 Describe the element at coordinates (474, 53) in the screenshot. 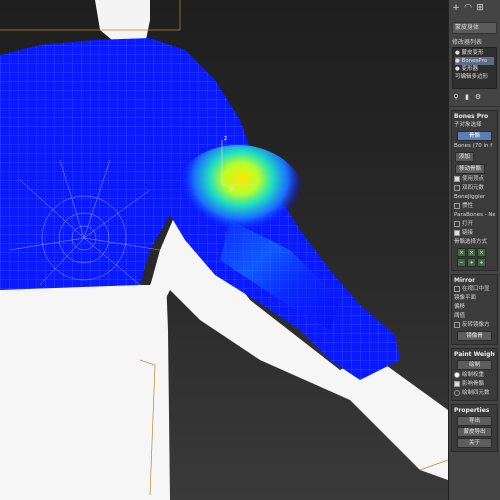

I see `modifier-stack-item: ● 蒙皮变形` at that location.